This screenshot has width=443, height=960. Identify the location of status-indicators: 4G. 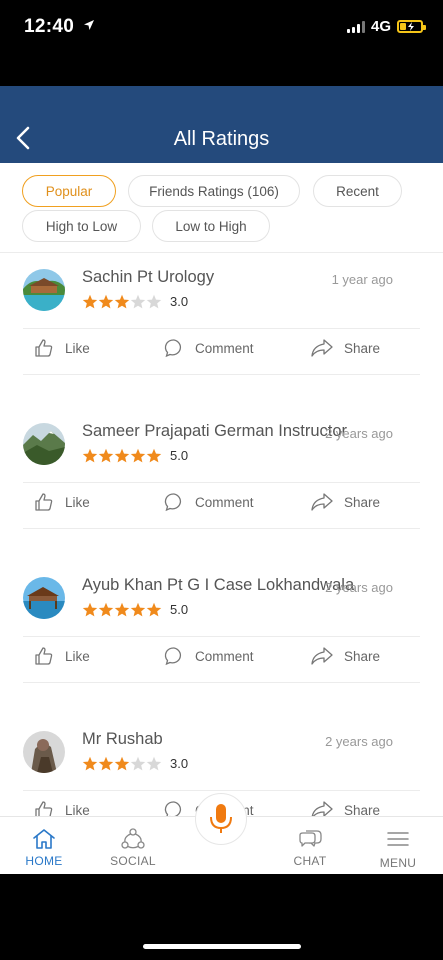
(386, 26).